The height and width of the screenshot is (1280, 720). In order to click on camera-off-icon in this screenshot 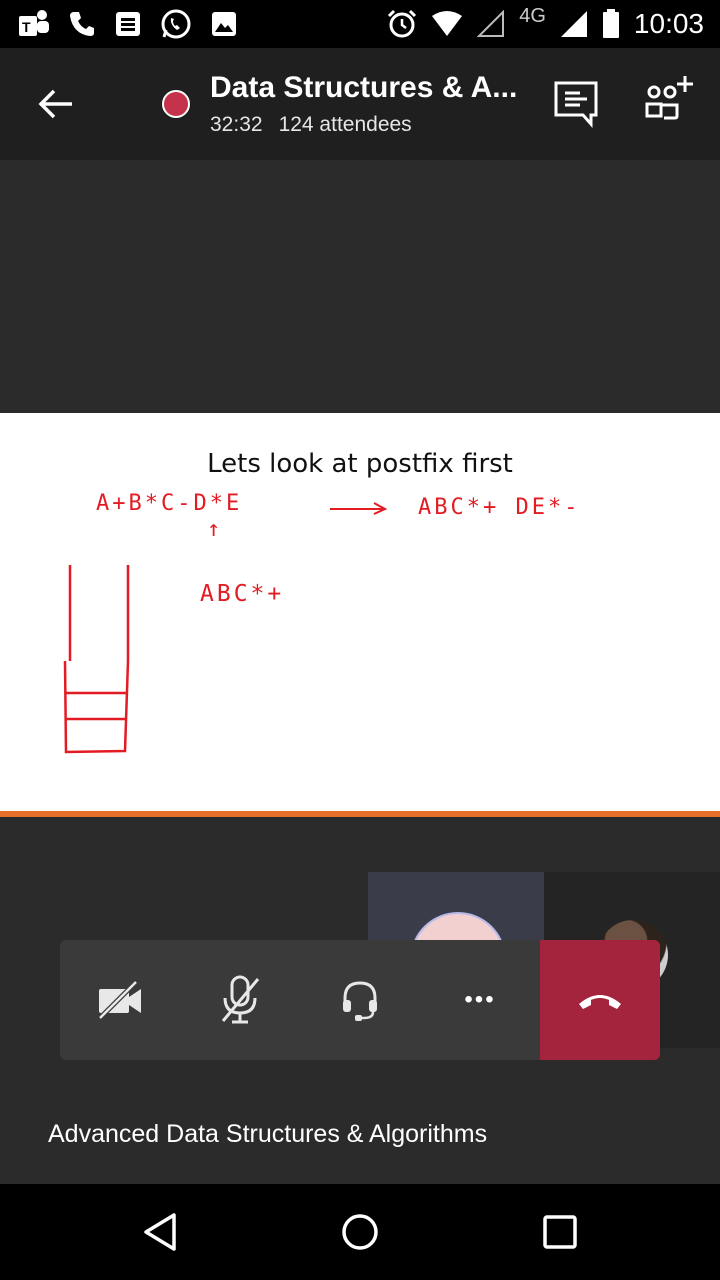, I will do `click(119, 1000)`.